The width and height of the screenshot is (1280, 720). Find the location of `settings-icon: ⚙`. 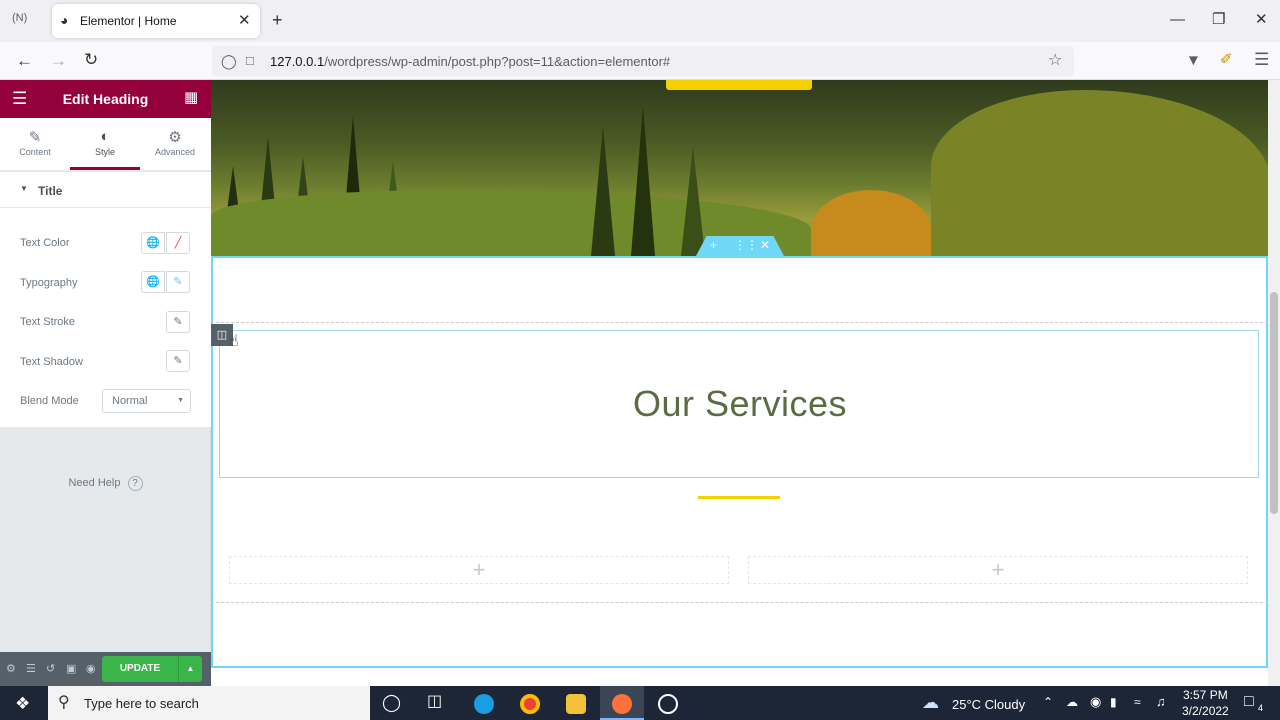

settings-icon: ⚙ is located at coordinates (11, 668).